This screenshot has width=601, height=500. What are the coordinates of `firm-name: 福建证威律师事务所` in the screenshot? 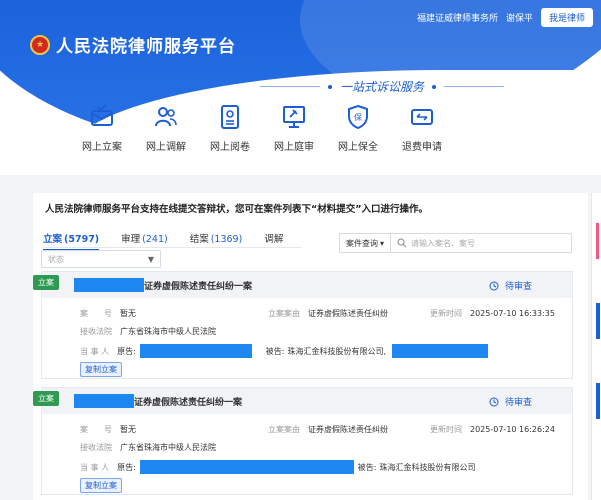 It's located at (457, 19).